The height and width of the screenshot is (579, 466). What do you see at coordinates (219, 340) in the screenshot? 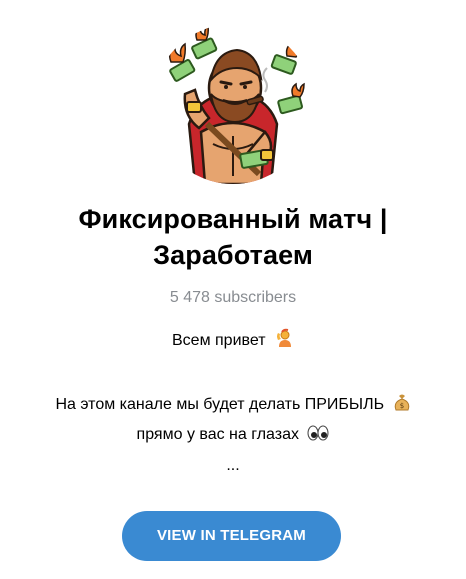
I see `description-line-1-text: Всем привет` at bounding box center [219, 340].